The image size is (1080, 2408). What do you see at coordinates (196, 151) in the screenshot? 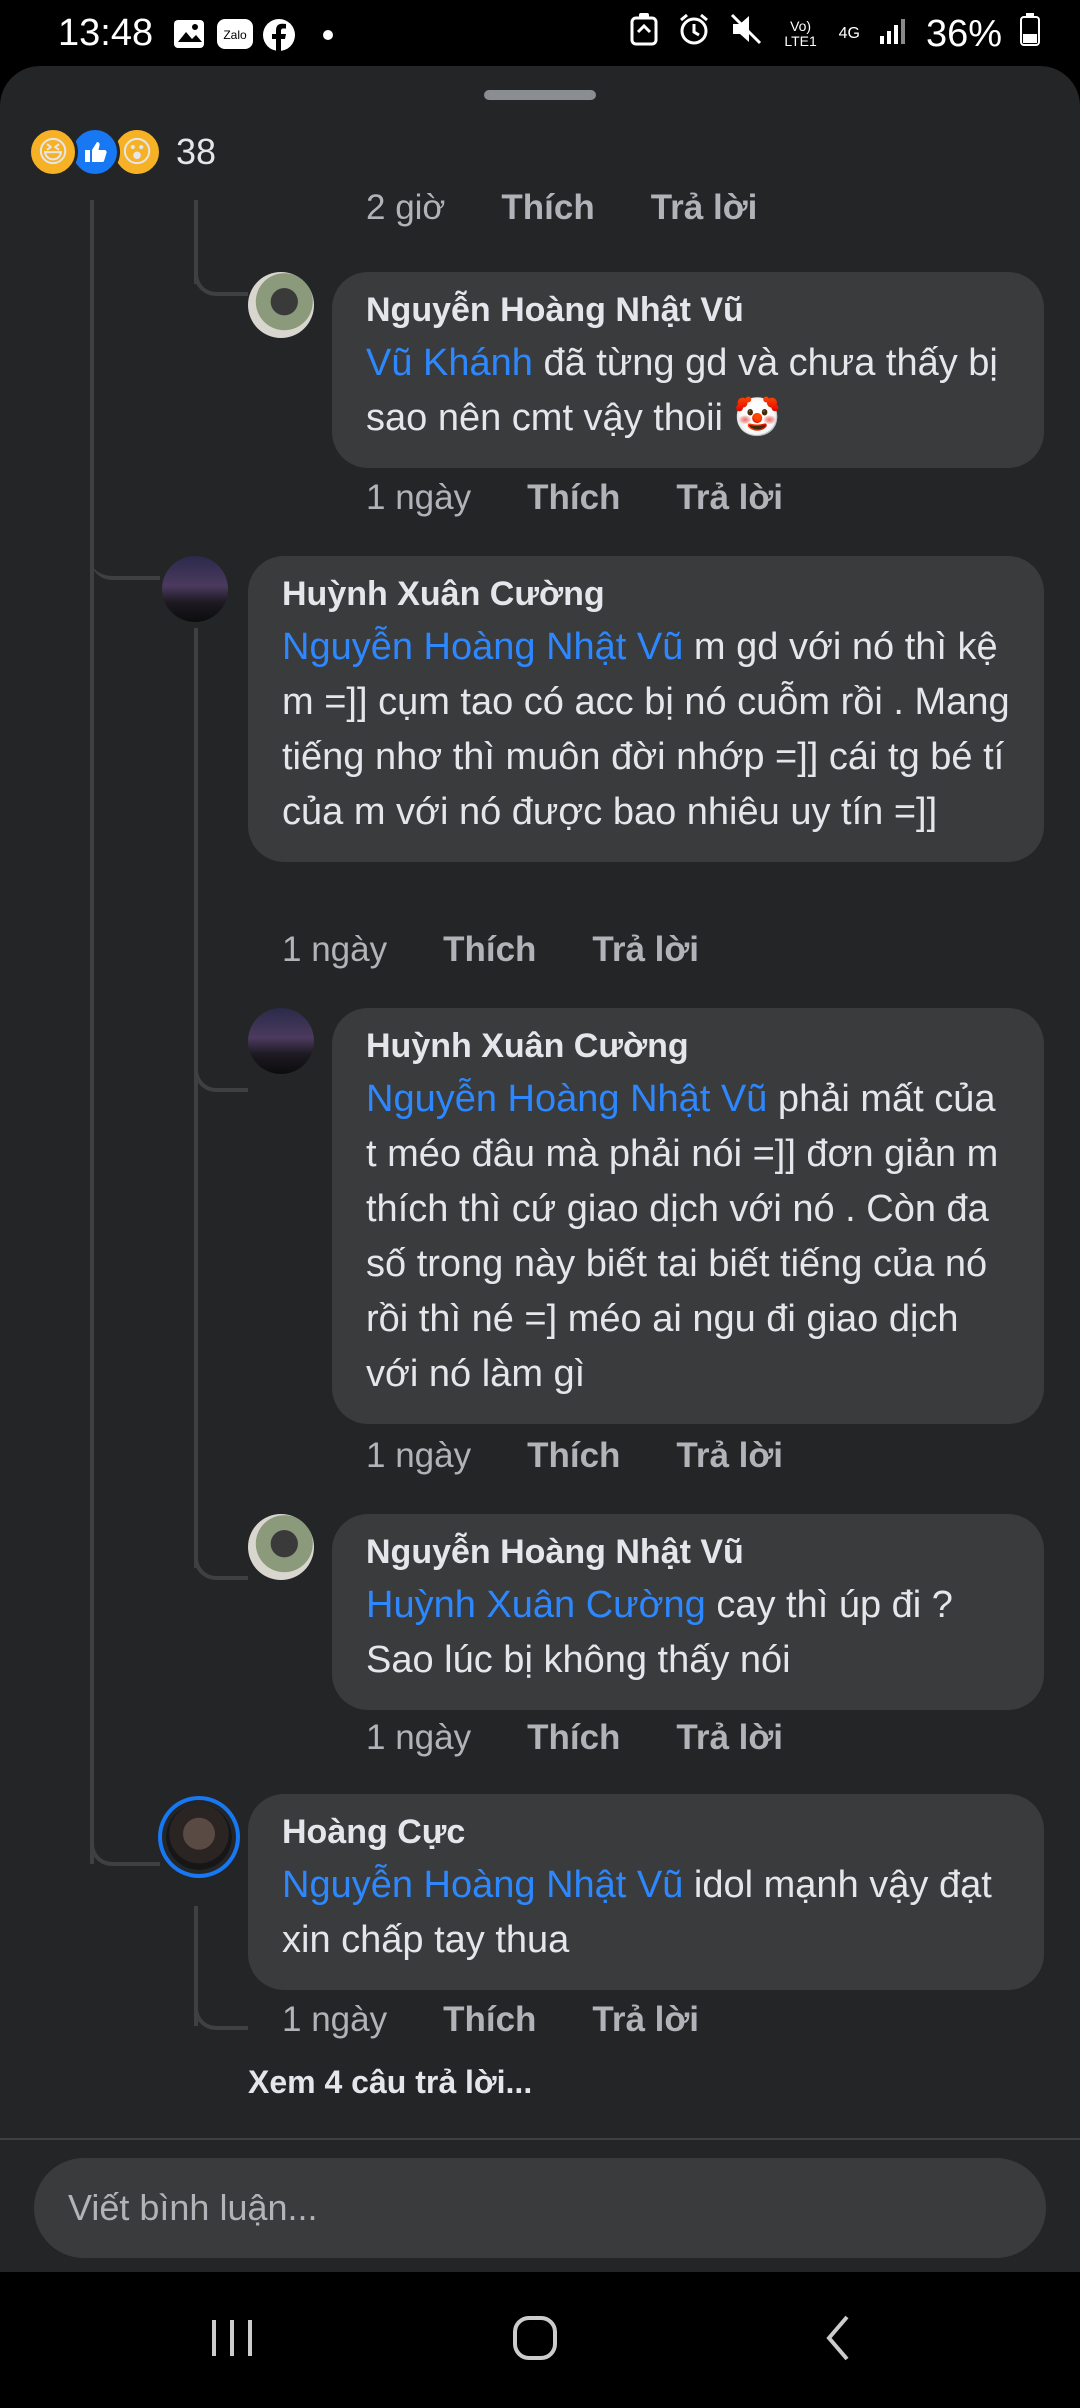
I see `reaction-count: 38` at bounding box center [196, 151].